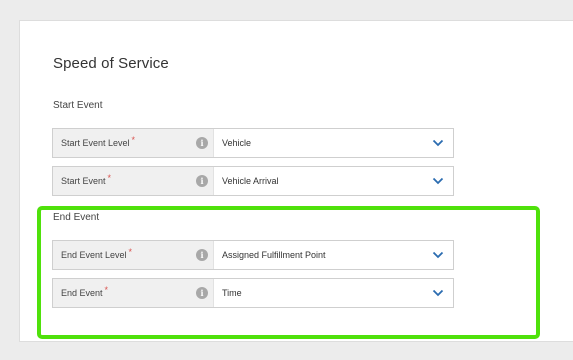 This screenshot has height=360, width=573. Describe the element at coordinates (111, 63) in the screenshot. I see `page-title: Speed of Service` at that location.